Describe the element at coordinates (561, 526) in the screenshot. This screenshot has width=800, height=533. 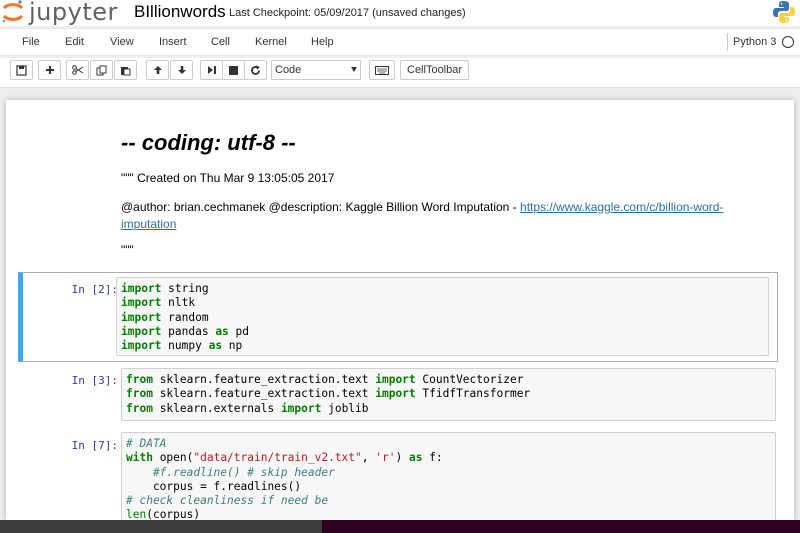
I see `desktop-taskbar-right` at that location.